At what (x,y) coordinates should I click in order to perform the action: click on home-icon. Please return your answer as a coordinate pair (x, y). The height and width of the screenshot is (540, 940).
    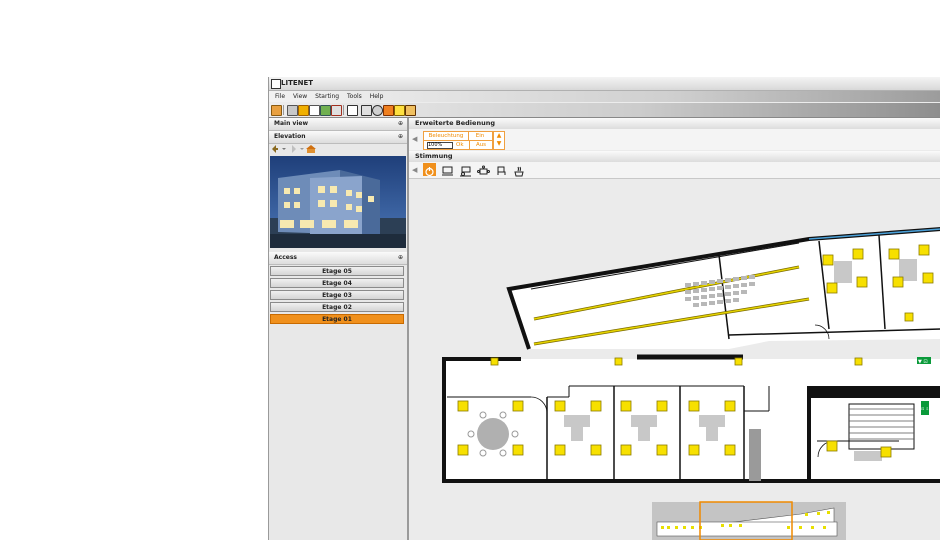
    Looking at the image, I should click on (311, 149).